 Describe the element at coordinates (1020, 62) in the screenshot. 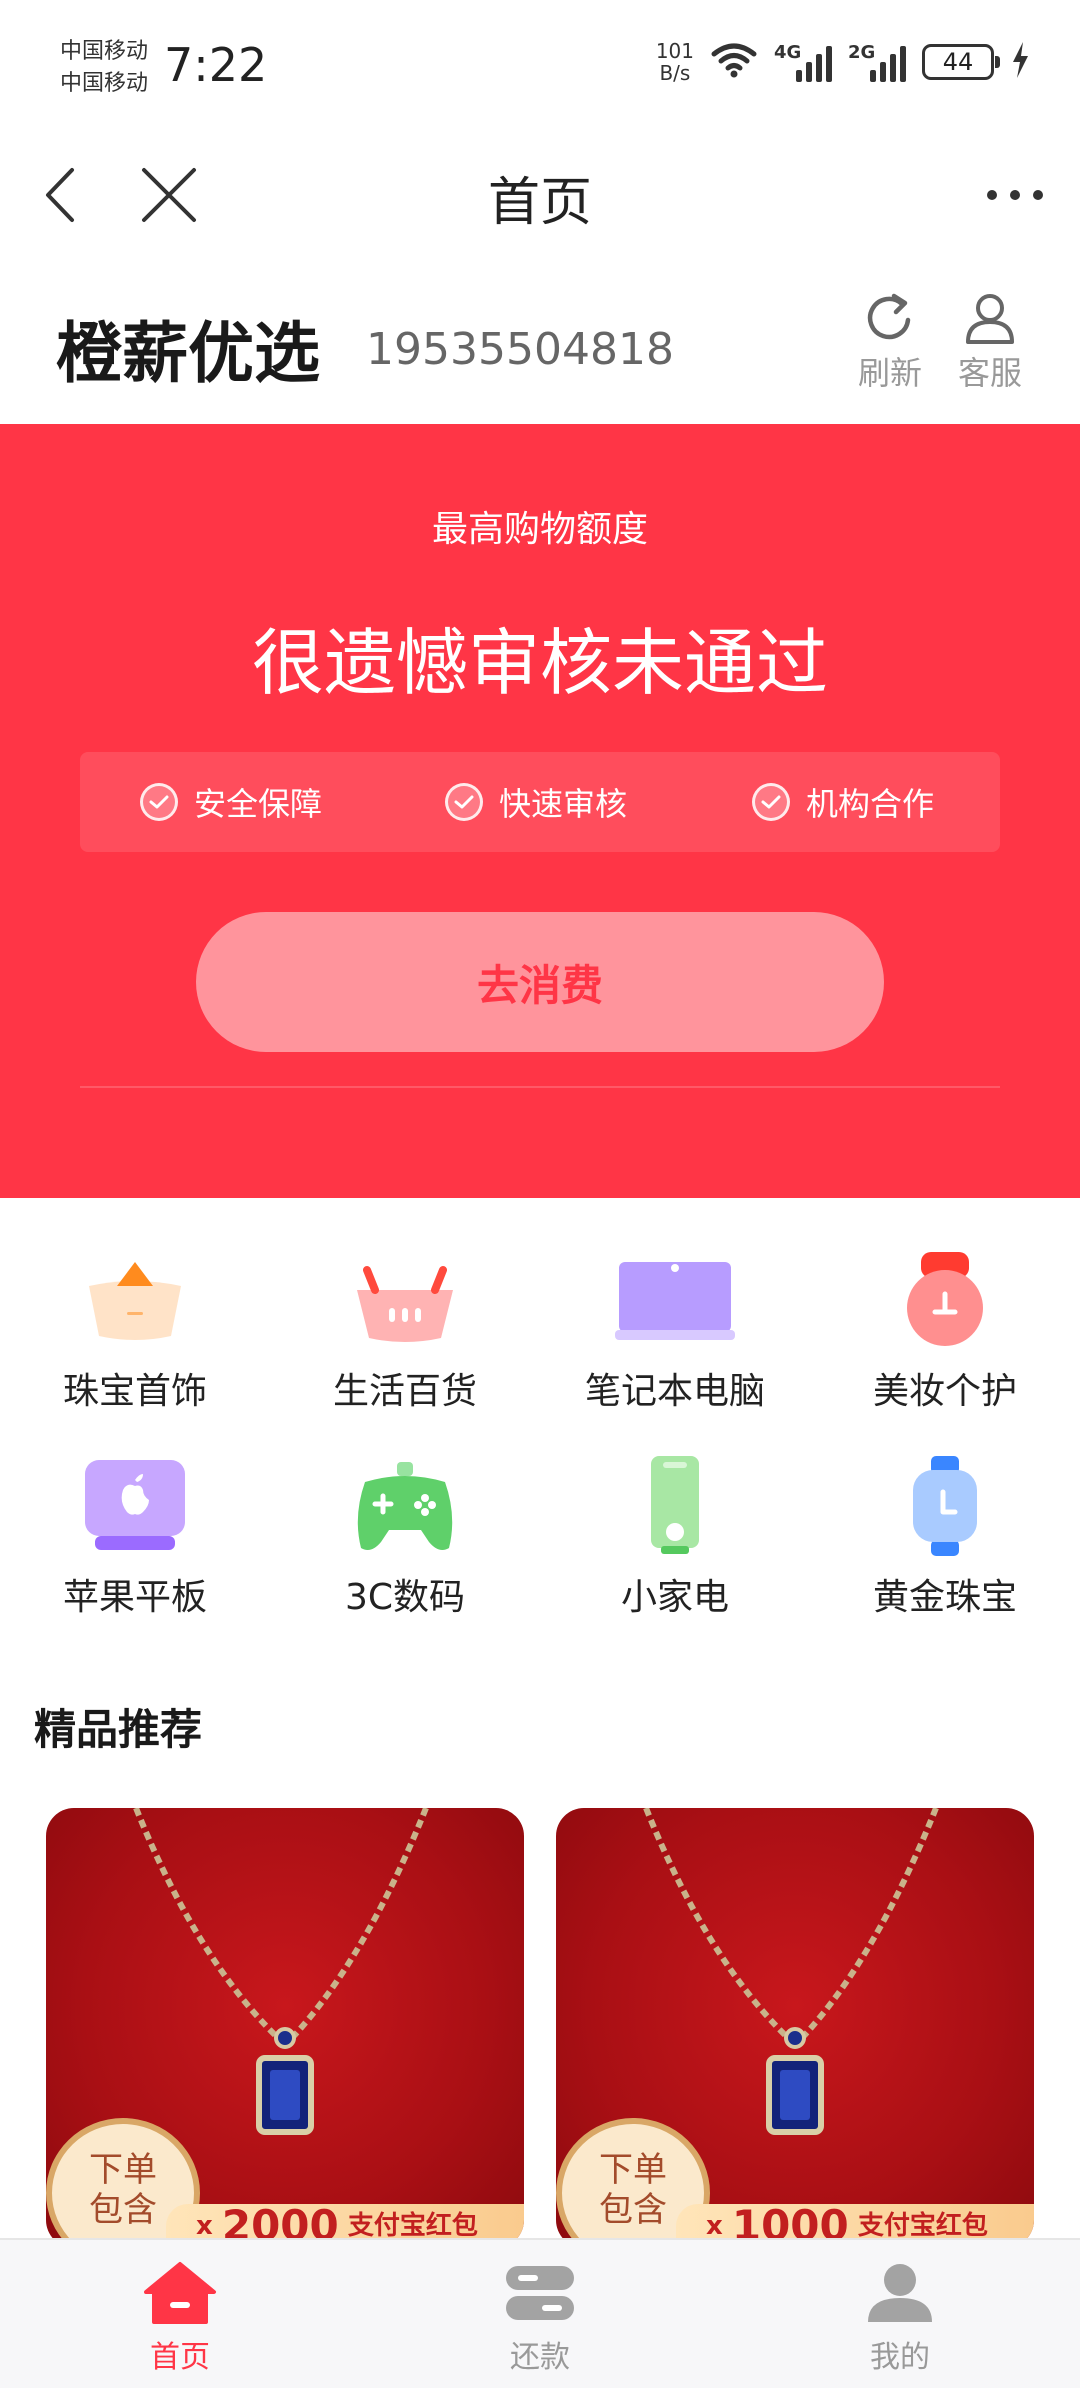

I see `charging-icon` at that location.